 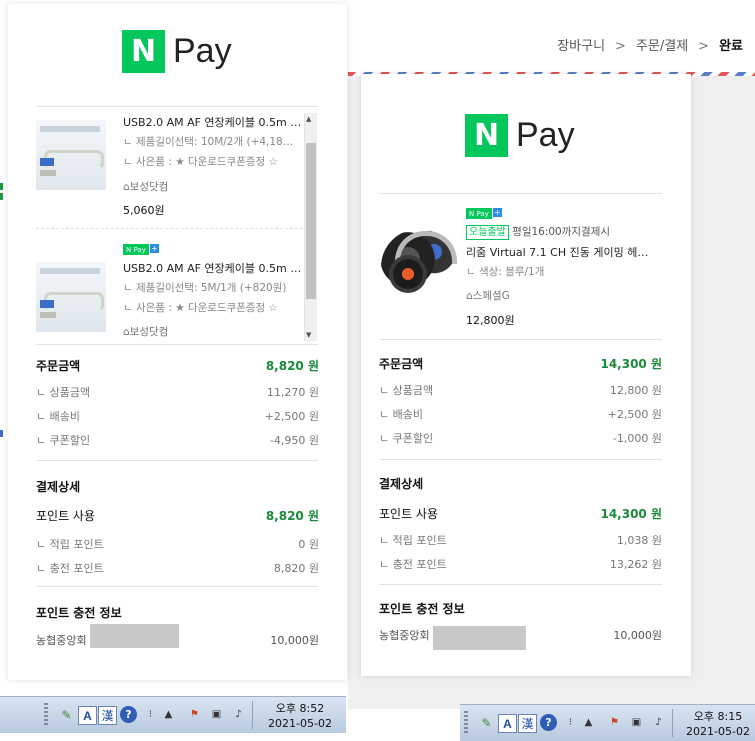 What do you see at coordinates (662, 46) in the screenshot?
I see `breadcrumb-order: 주문/결제` at bounding box center [662, 46].